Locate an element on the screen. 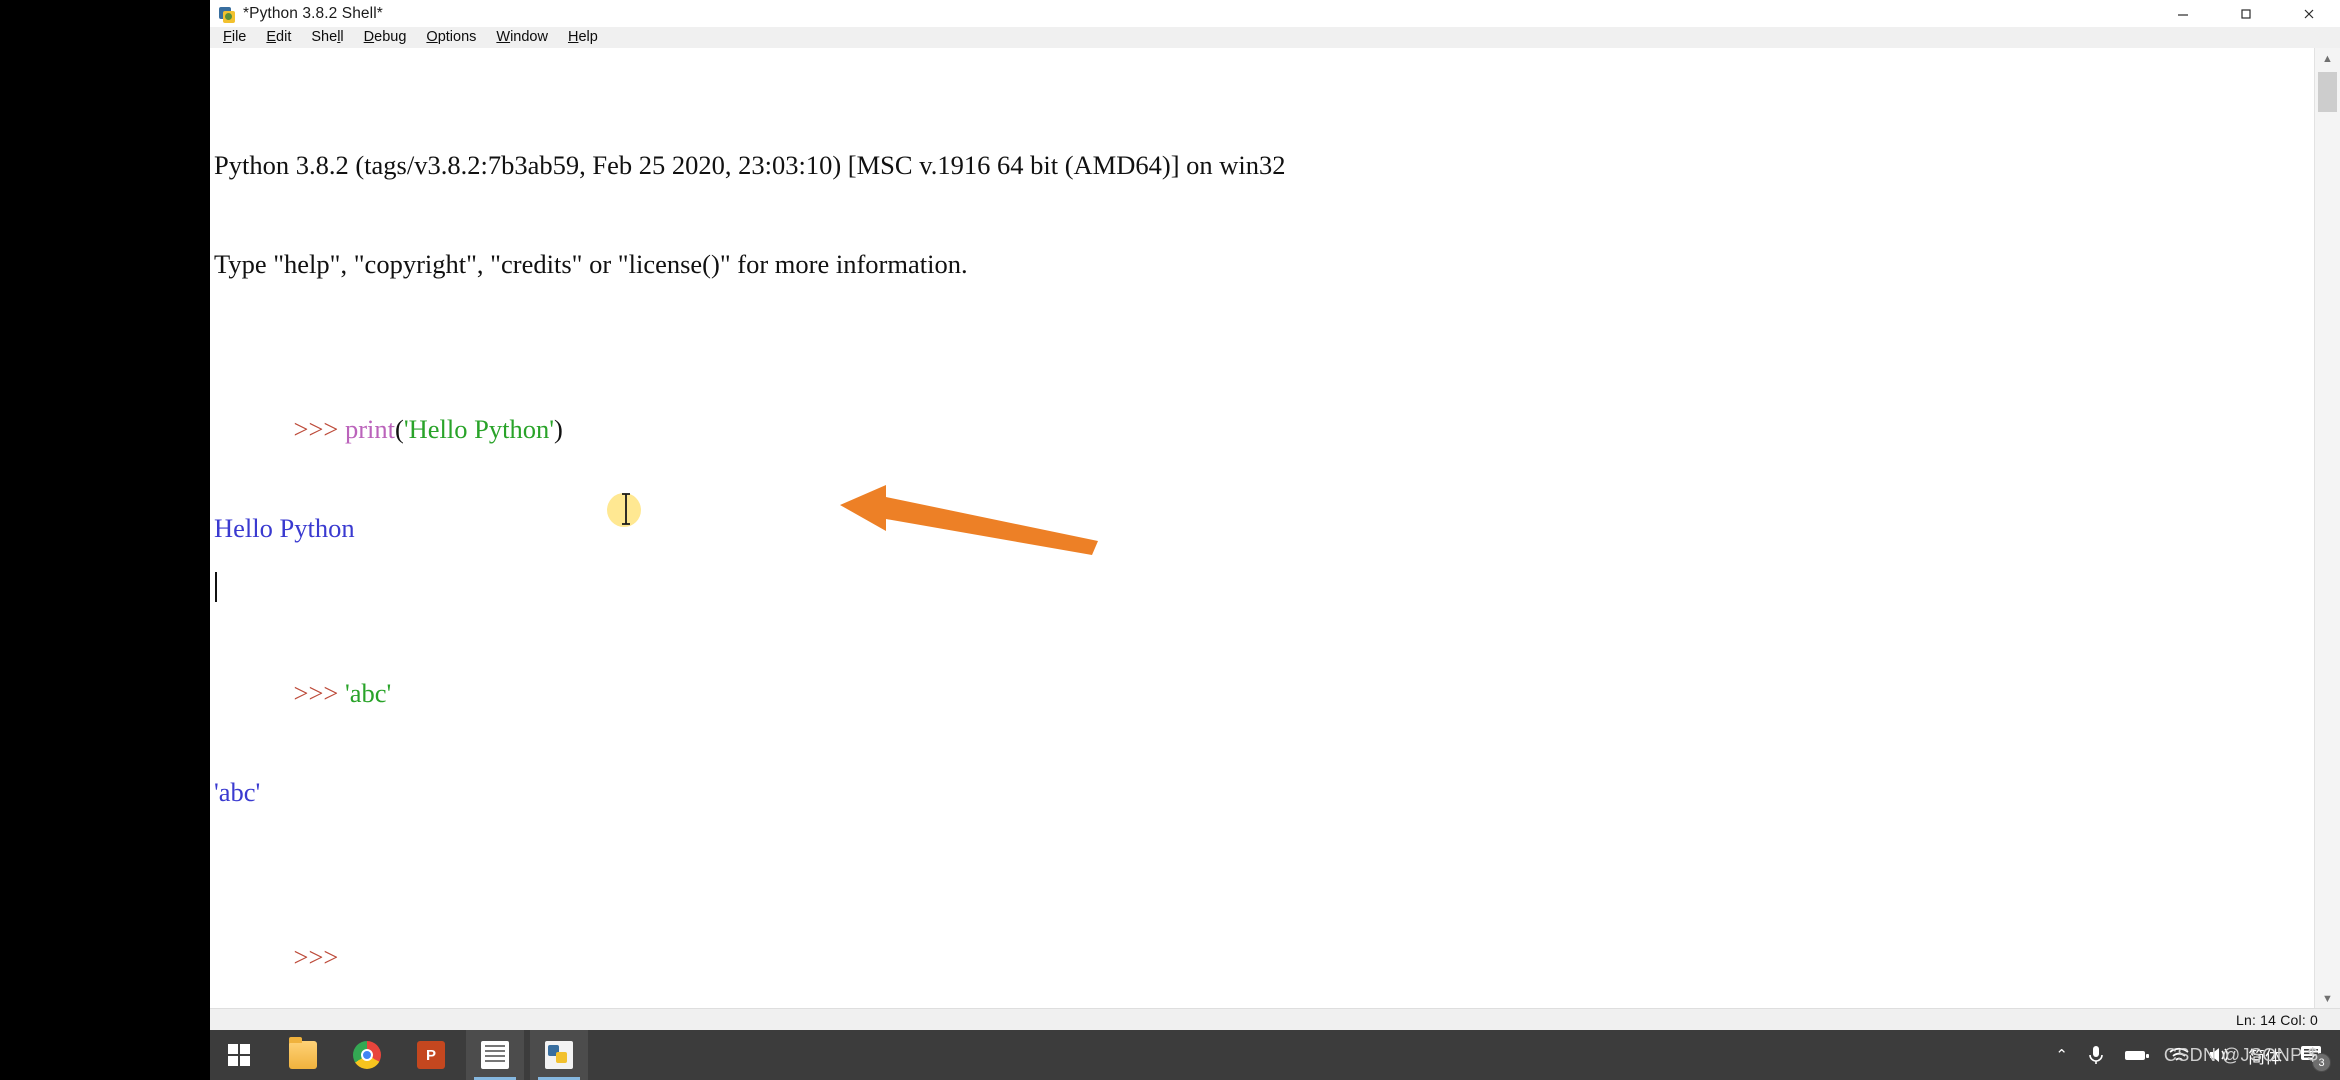 Image resolution: width=2340 pixels, height=1080 pixels. menu-shell: Shell is located at coordinates (327, 37).